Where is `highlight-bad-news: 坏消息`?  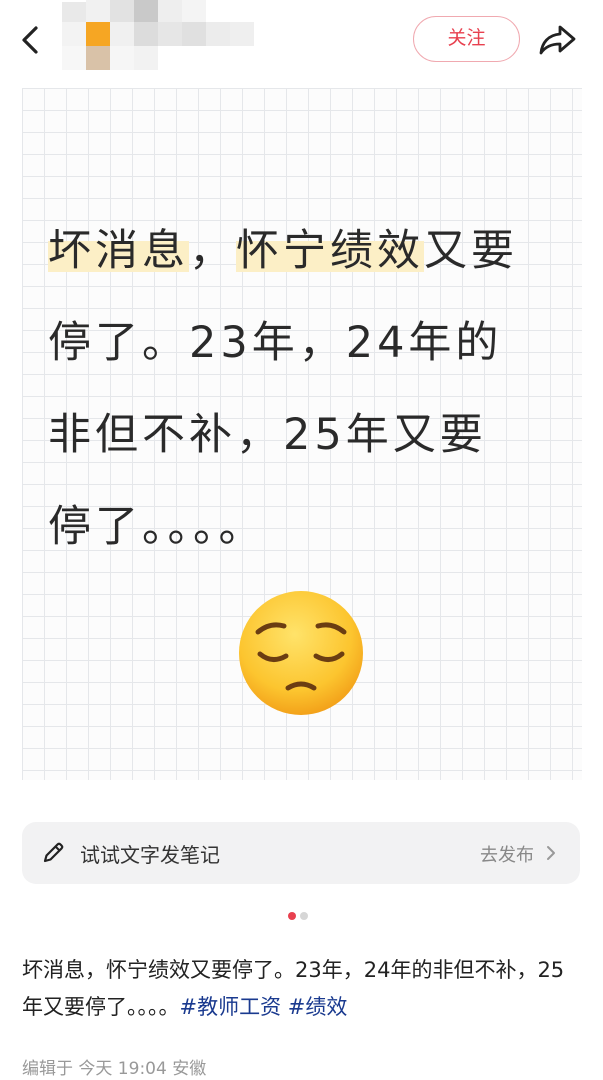 highlight-bad-news: 坏消息 is located at coordinates (118, 251).